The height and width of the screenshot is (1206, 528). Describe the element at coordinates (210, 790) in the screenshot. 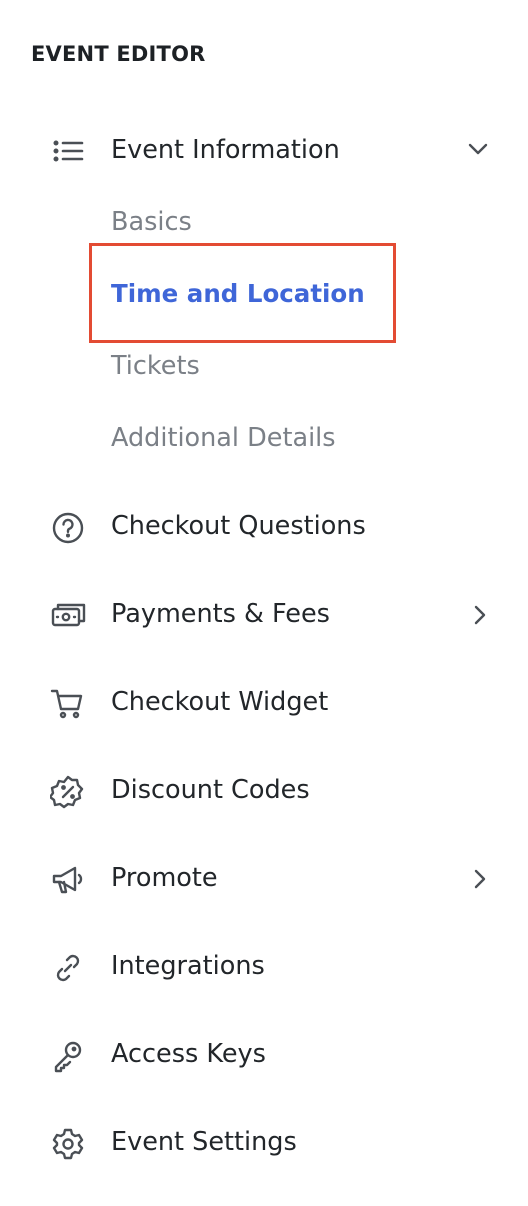

I see `nav-item-label: Discount Codes` at that location.